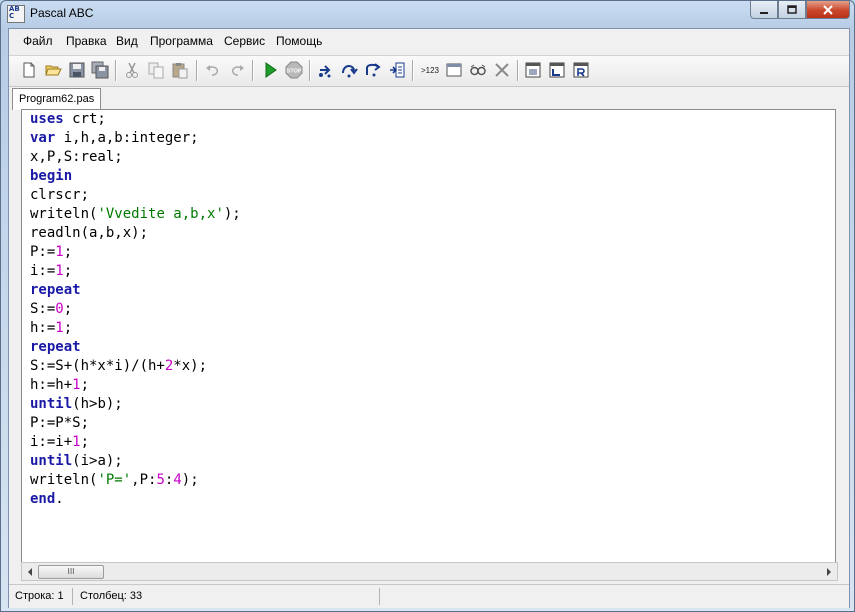  What do you see at coordinates (135, 328) in the screenshot?
I see `code-line: h:=1;` at bounding box center [135, 328].